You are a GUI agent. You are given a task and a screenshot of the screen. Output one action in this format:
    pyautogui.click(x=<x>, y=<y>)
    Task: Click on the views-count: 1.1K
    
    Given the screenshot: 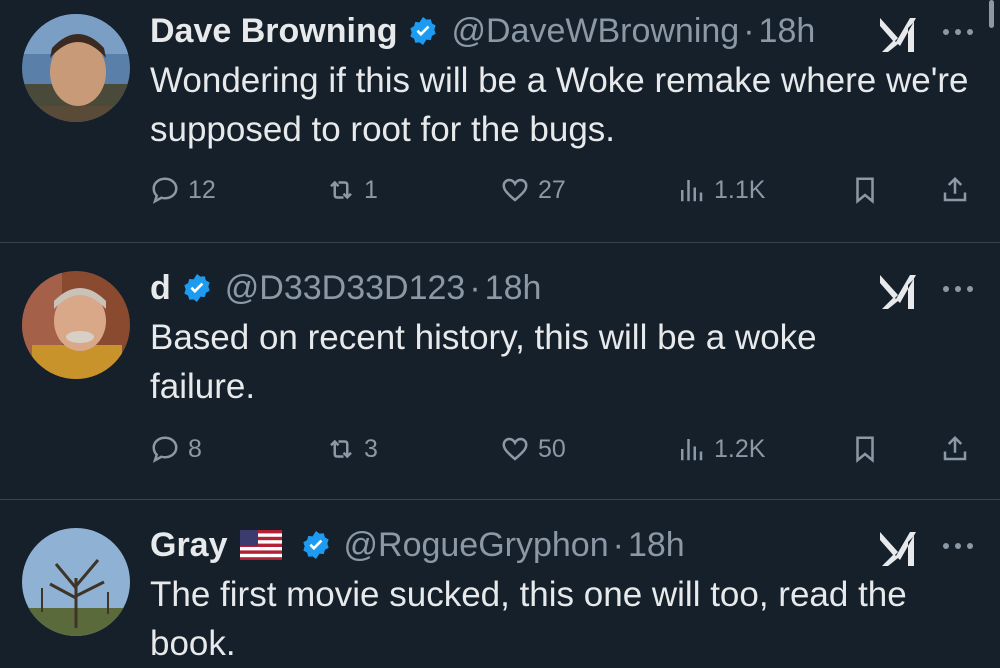 What is the action you would take?
    pyautogui.click(x=740, y=189)
    